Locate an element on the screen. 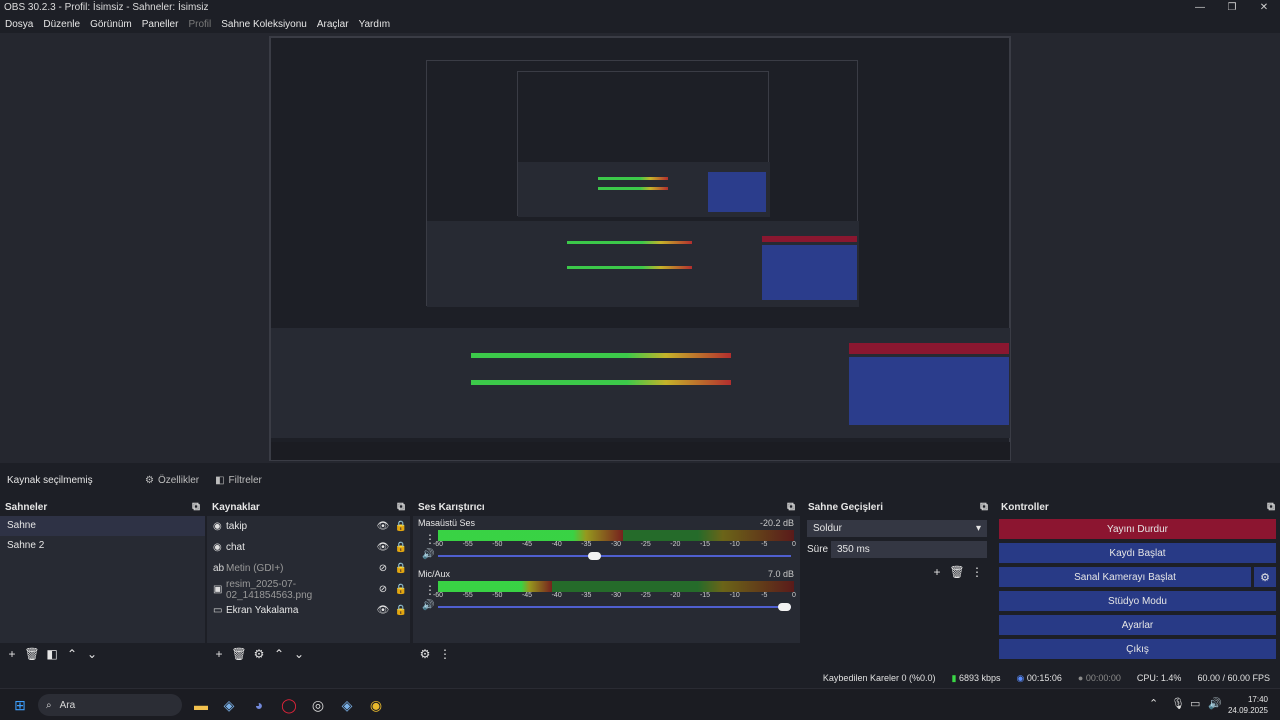 Image resolution: width=1280 pixels, height=720 pixels. meter-tick-label: -45 is located at coordinates (527, 544).